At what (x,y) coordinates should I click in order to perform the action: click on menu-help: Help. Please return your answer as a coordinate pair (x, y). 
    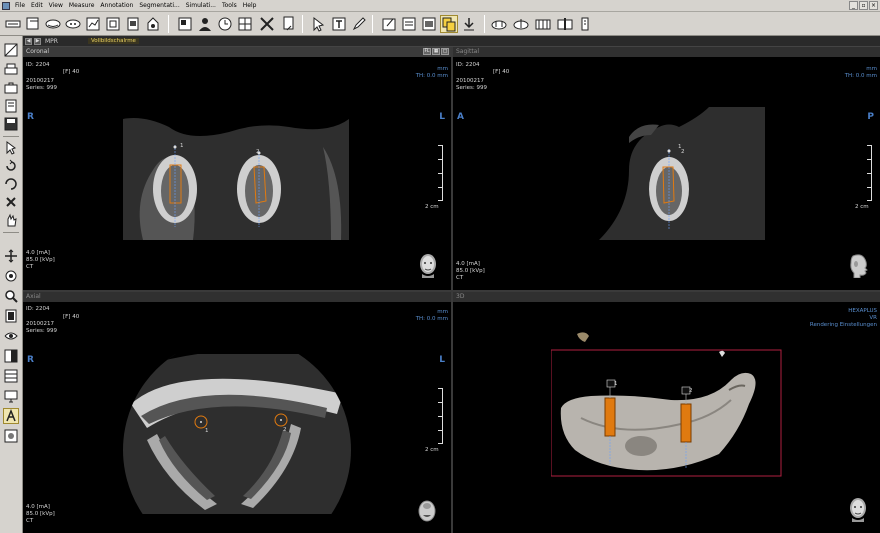
    Looking at the image, I should click on (250, 5).